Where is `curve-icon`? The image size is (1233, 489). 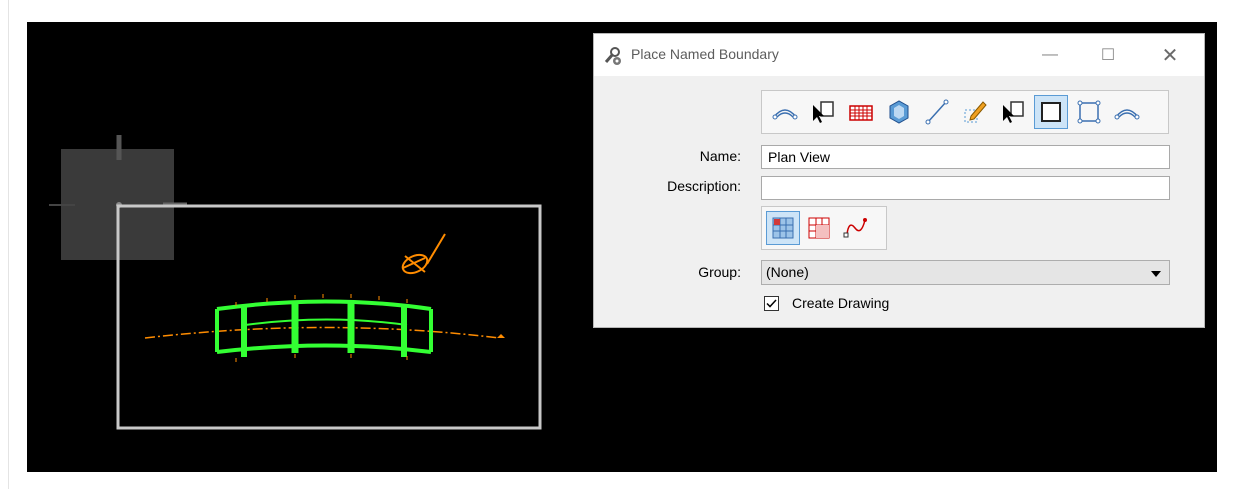
curve-icon is located at coordinates (855, 228).